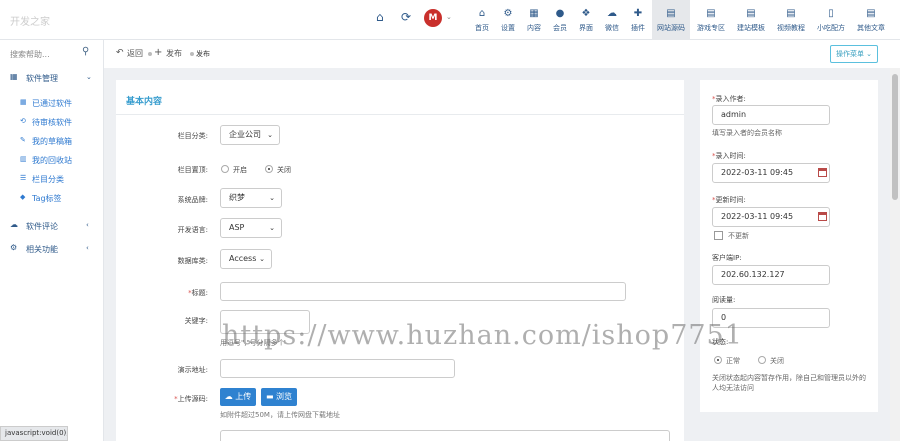 The image size is (900, 441). I want to click on file-icon: ▯, so click(831, 13).